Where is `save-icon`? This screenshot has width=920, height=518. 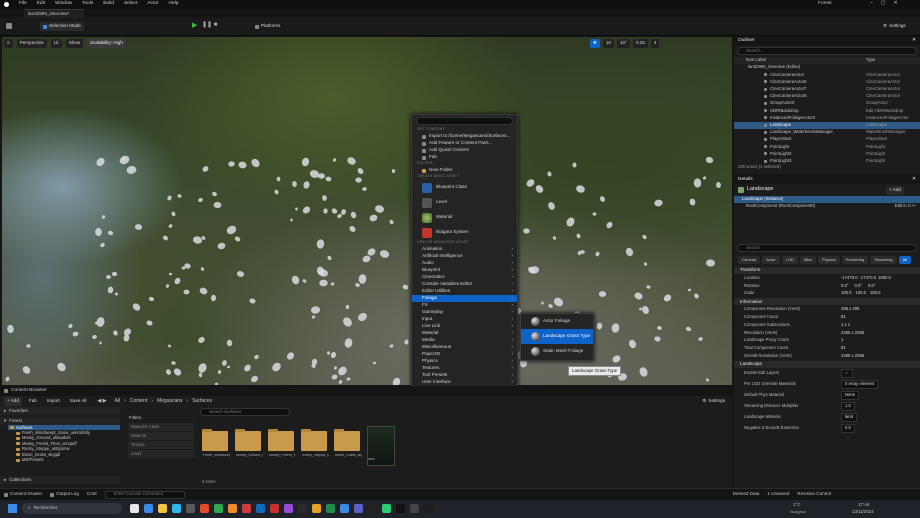
save-icon is located at coordinates (9, 26).